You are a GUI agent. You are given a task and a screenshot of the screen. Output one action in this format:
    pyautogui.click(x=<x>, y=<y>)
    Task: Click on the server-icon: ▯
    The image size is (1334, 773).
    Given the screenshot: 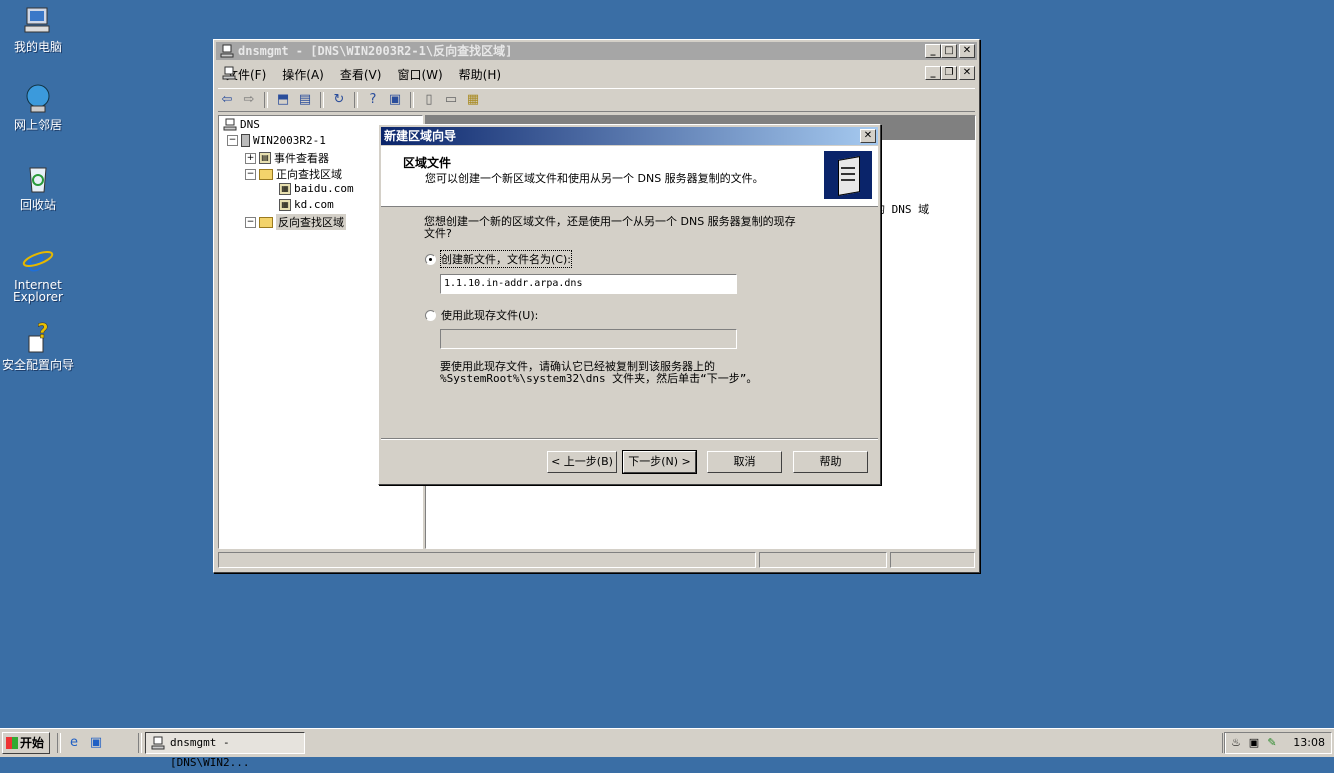 What is the action you would take?
    pyautogui.click(x=429, y=100)
    